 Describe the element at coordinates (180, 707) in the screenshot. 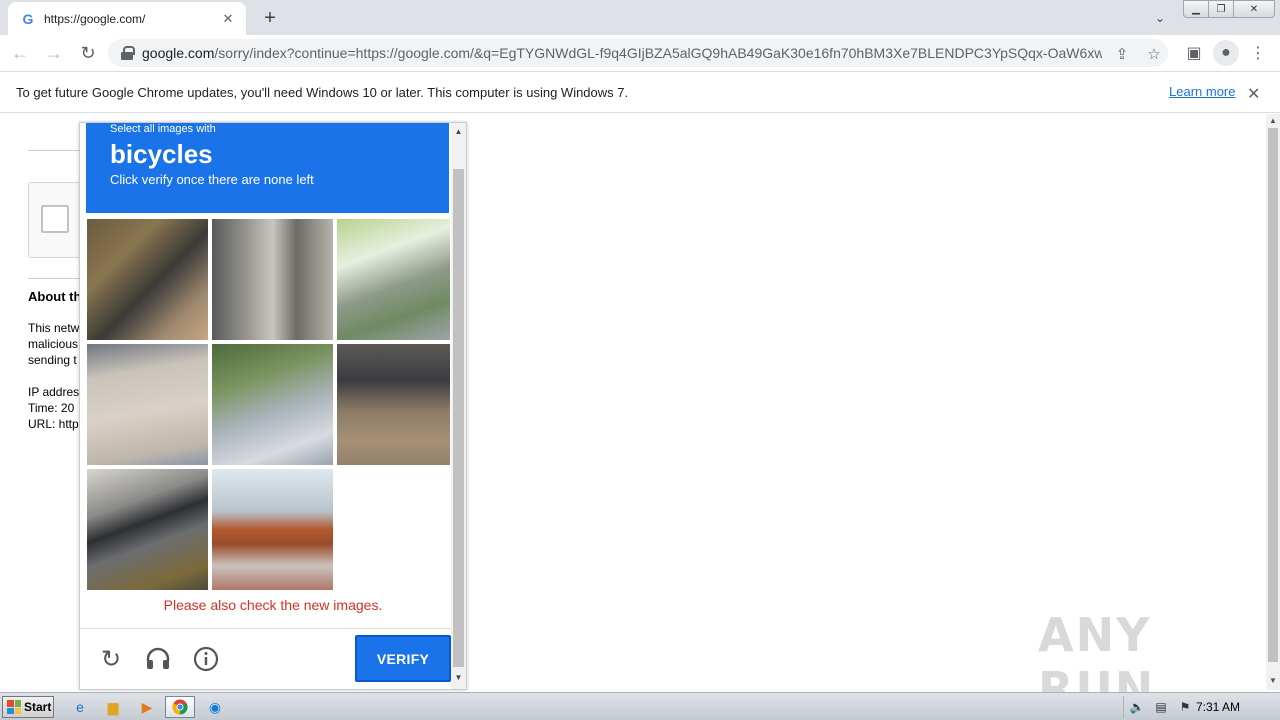

I see `chrome-taskbar-icon` at that location.